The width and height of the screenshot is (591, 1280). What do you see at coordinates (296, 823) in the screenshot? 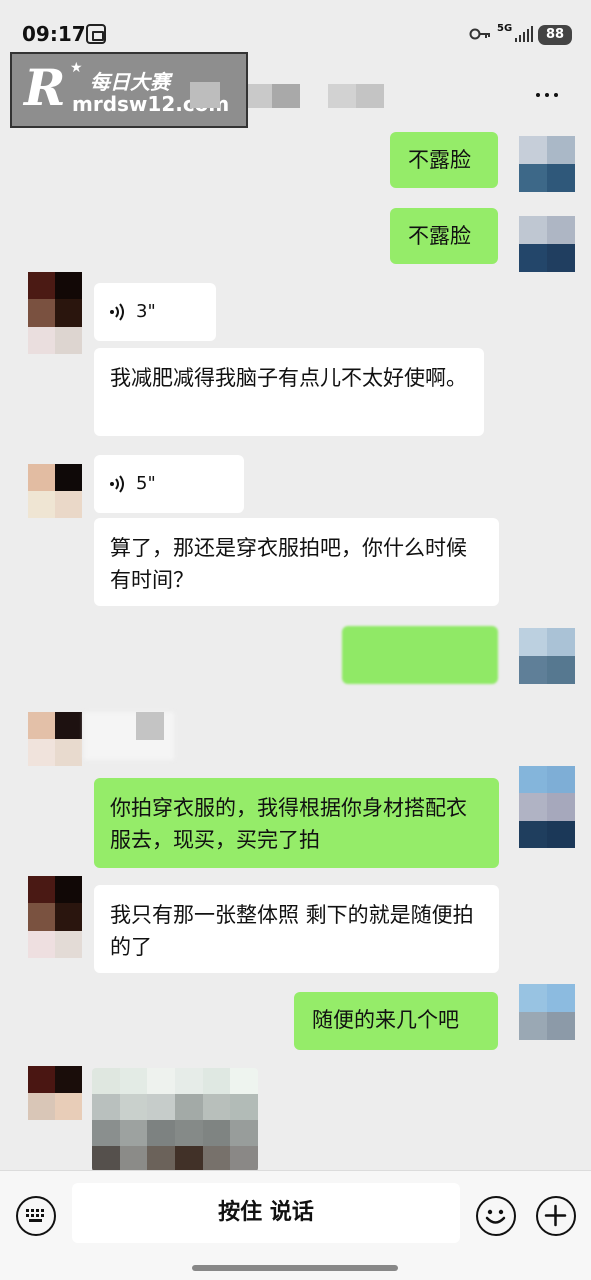
I see `message-bubble-out: 你拍穿衣服的，我得根据你身材搭配衣服去，现买，买完了拍` at bounding box center [296, 823].